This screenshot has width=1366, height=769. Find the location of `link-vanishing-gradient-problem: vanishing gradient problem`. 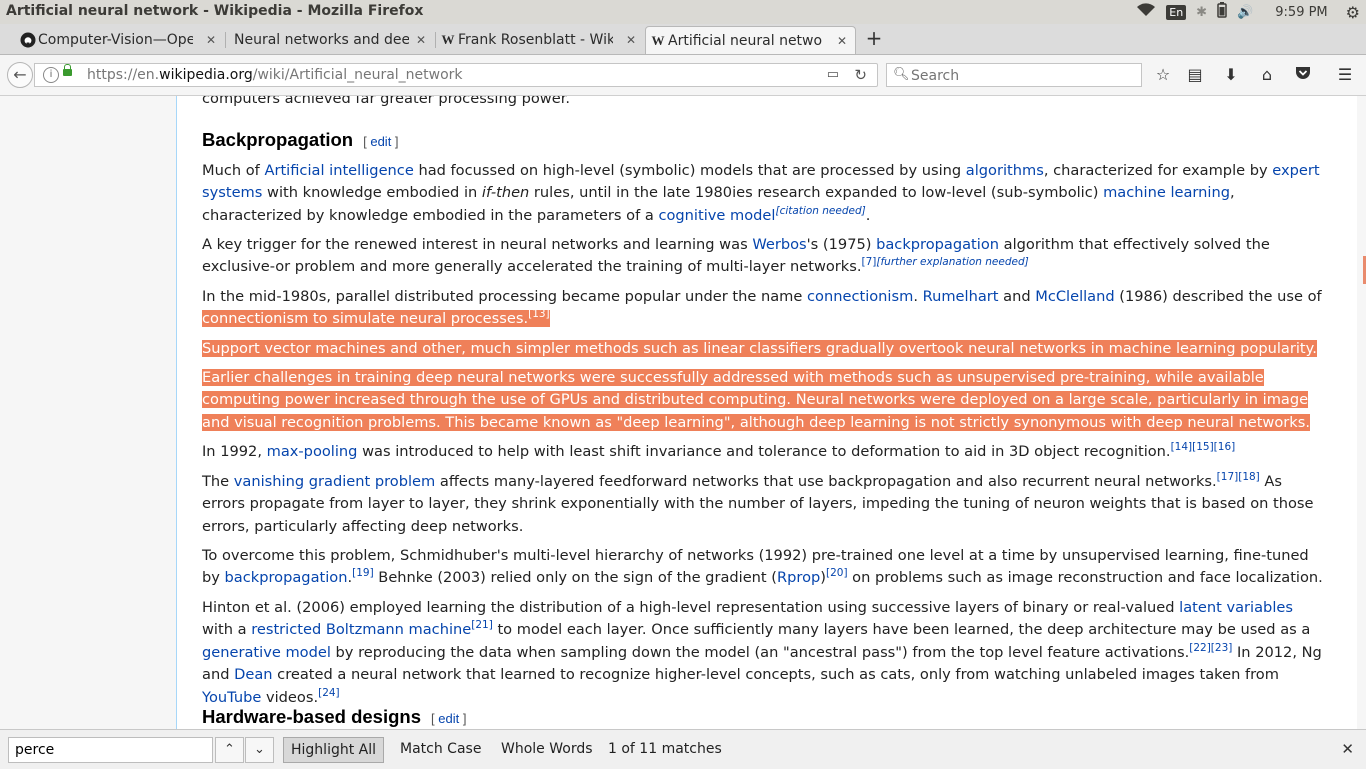

link-vanishing-gradient-problem: vanishing gradient problem is located at coordinates (334, 481).